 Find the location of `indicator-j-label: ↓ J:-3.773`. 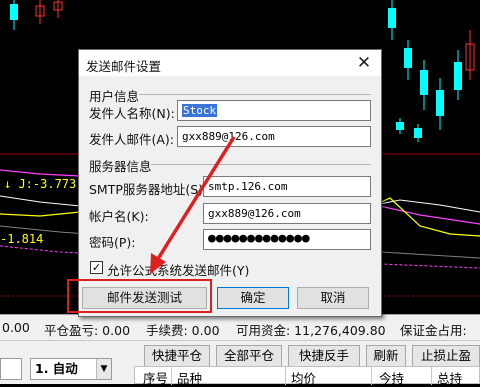

indicator-j-label: ↓ J:-3.773 is located at coordinates (40, 184).